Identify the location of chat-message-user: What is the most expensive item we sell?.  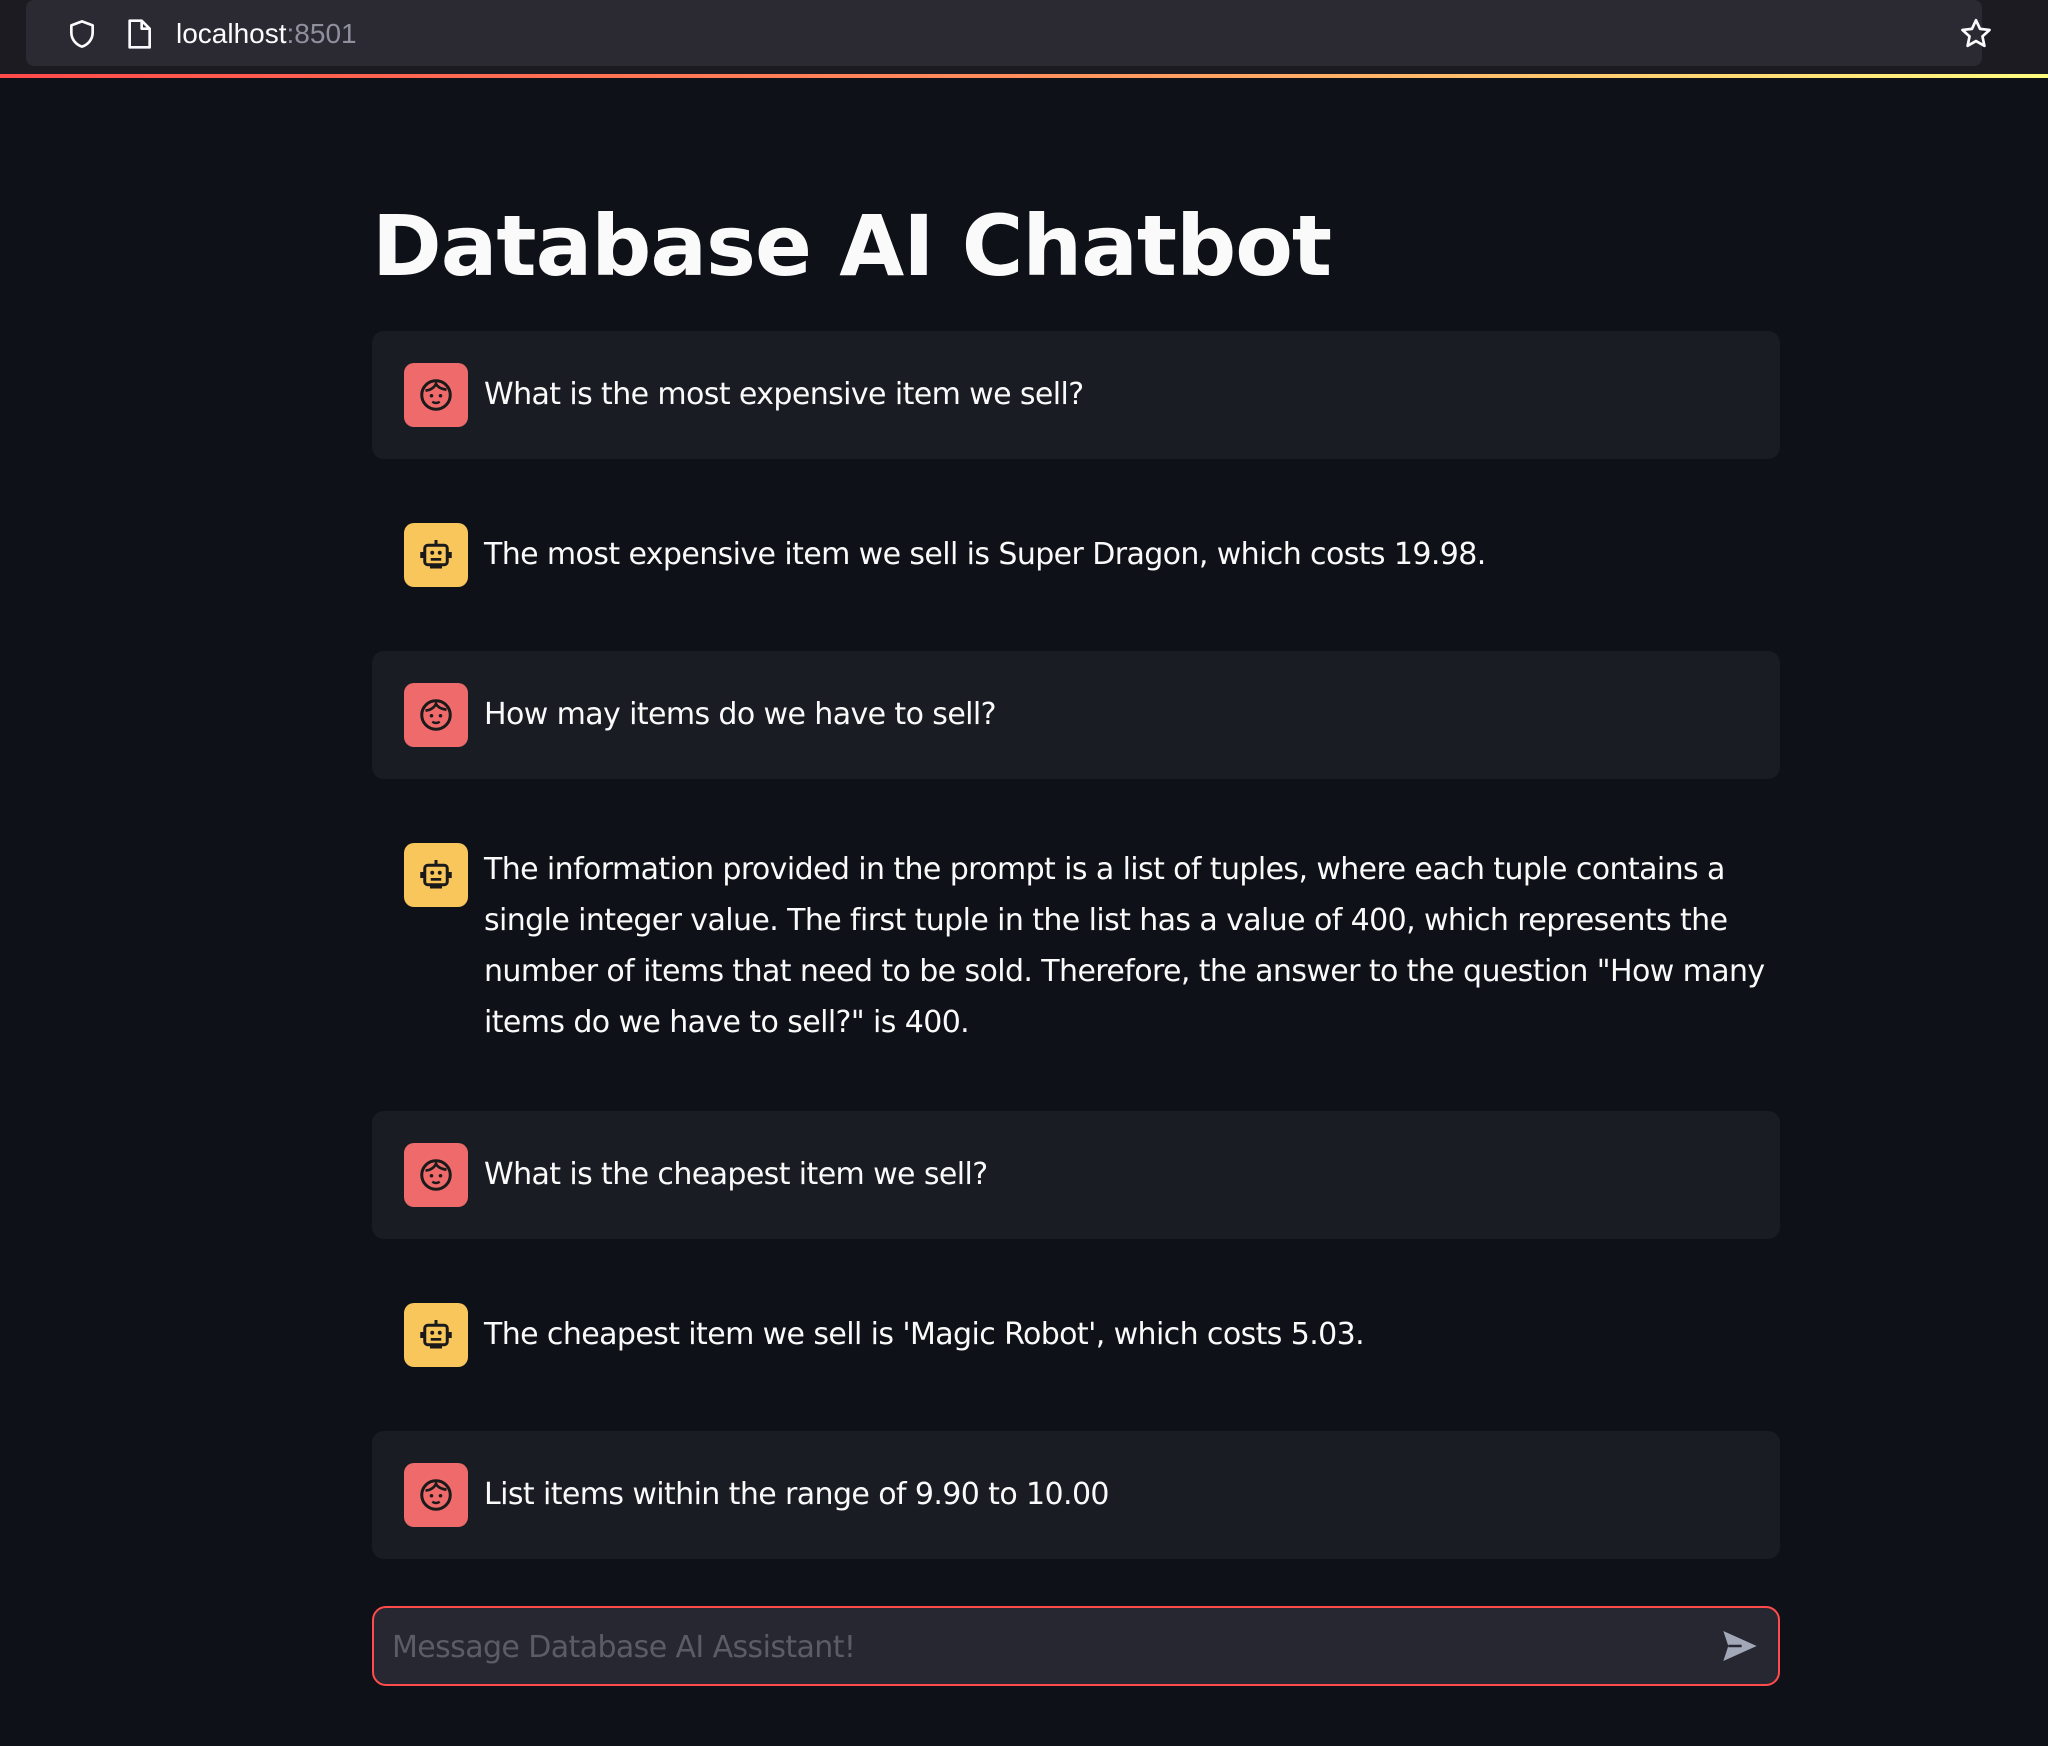
(1076, 395).